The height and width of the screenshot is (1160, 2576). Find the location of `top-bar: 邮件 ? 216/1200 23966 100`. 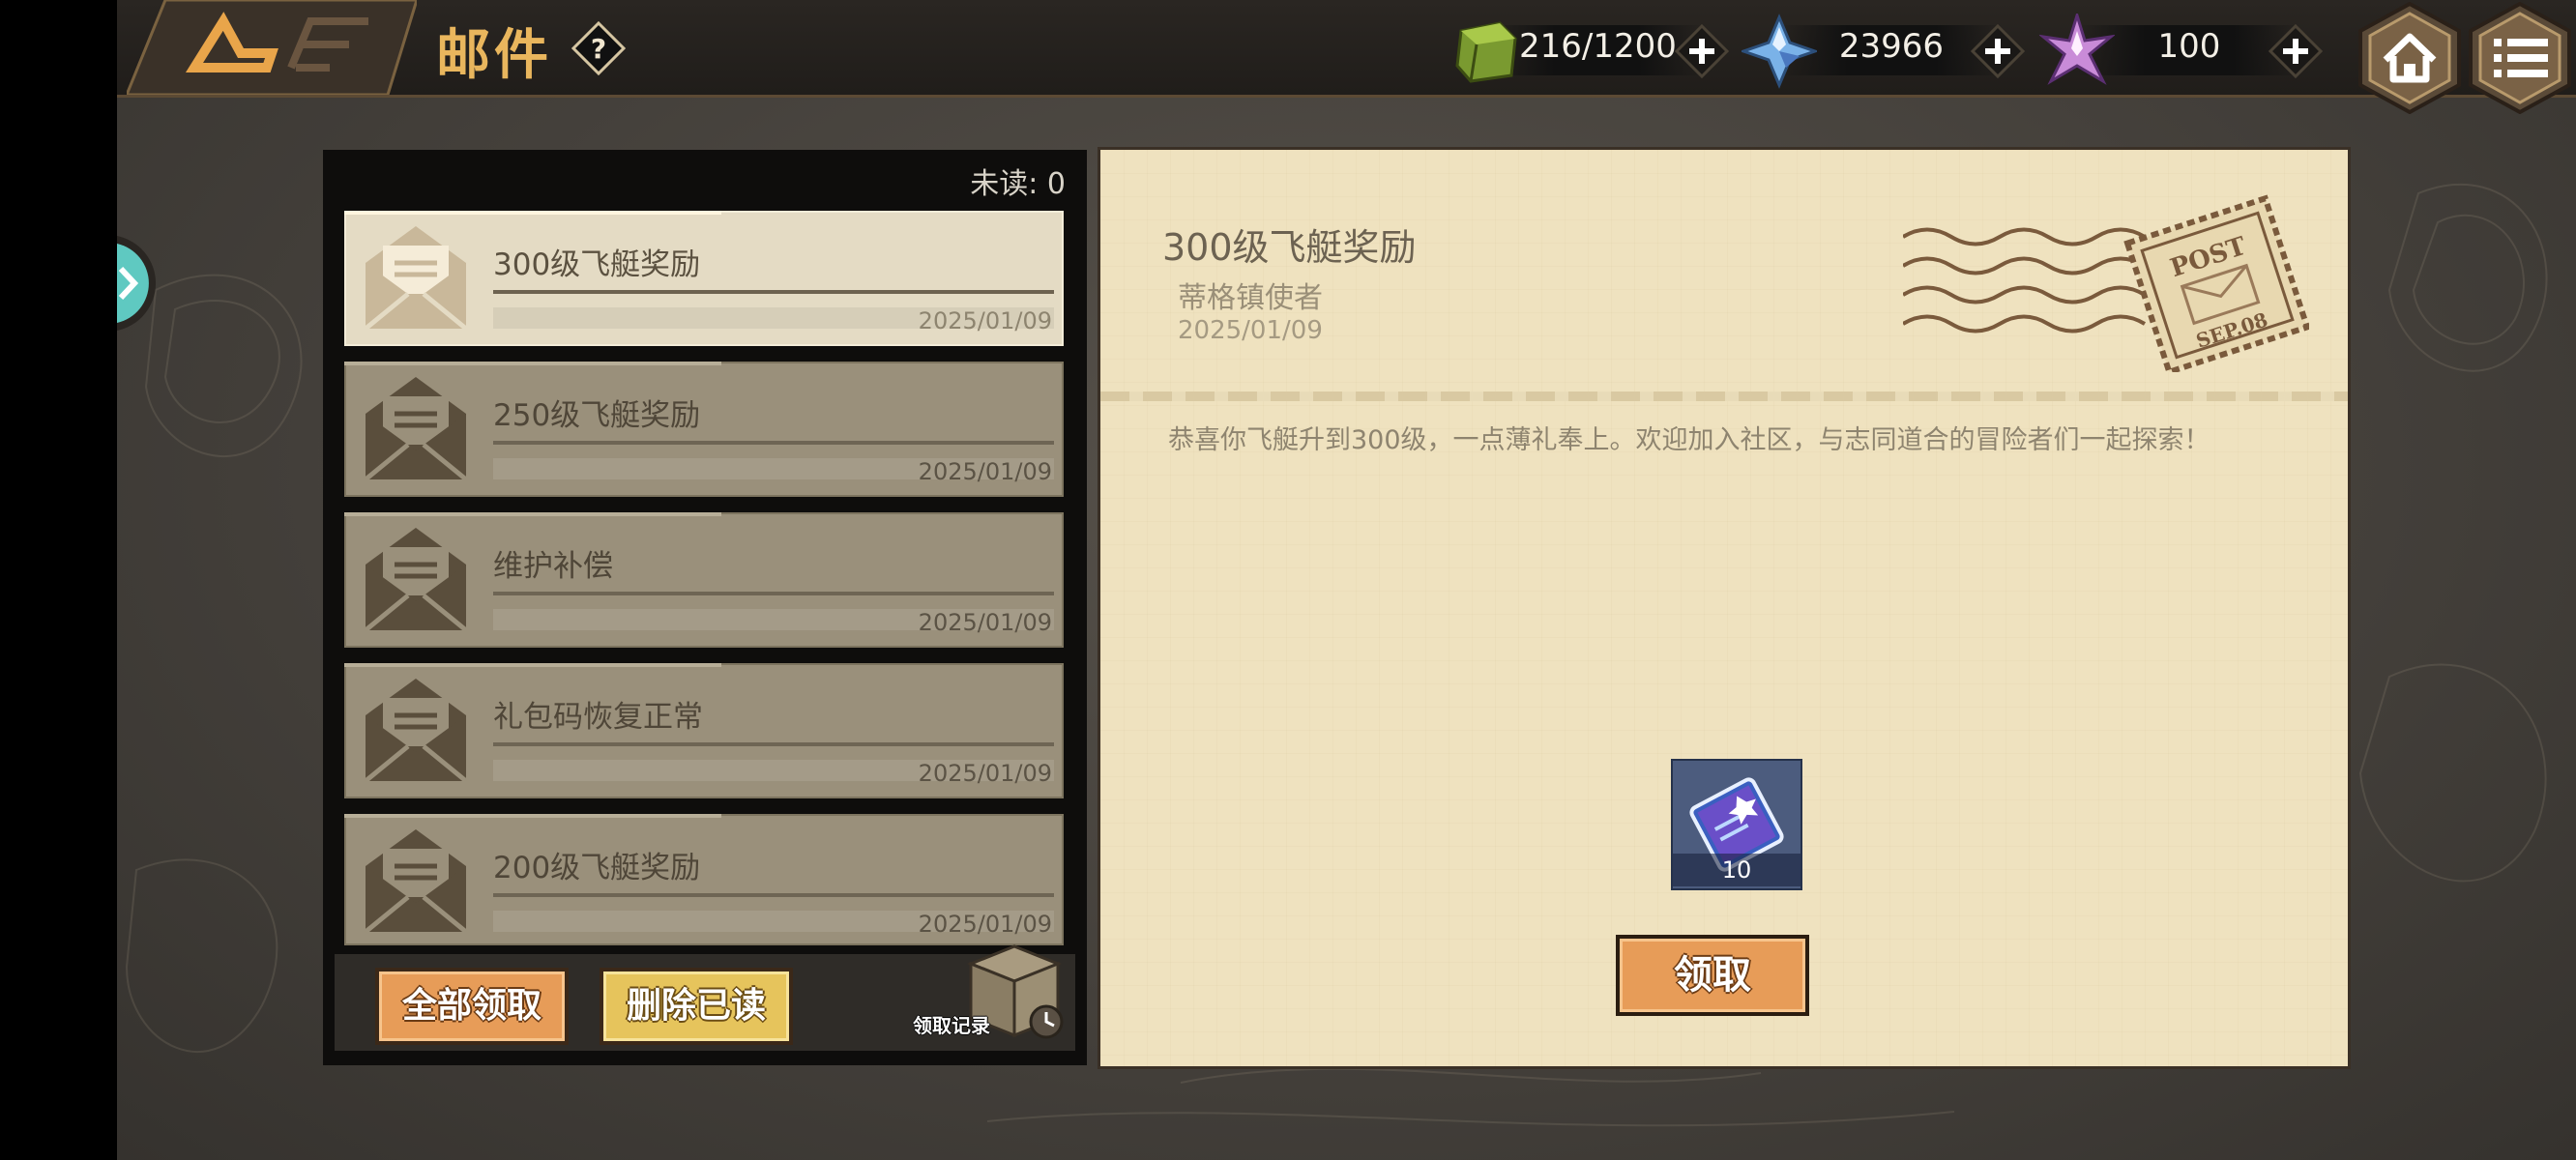

top-bar: 邮件 ? 216/1200 23966 100 is located at coordinates (1346, 57).